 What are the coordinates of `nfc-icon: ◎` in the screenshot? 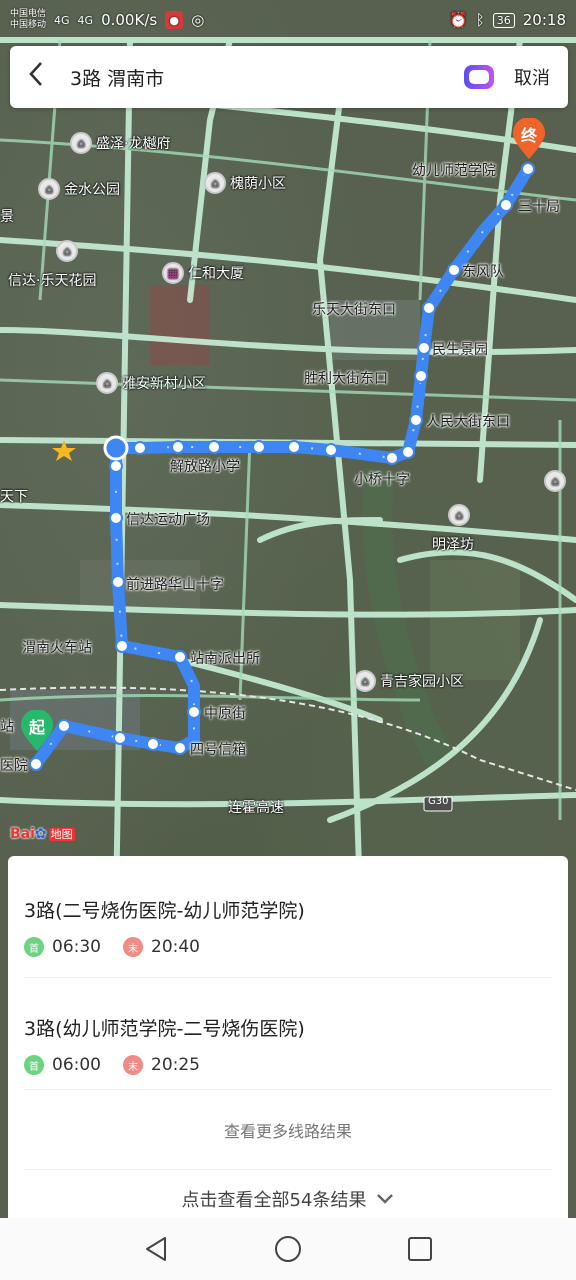 It's located at (198, 20).